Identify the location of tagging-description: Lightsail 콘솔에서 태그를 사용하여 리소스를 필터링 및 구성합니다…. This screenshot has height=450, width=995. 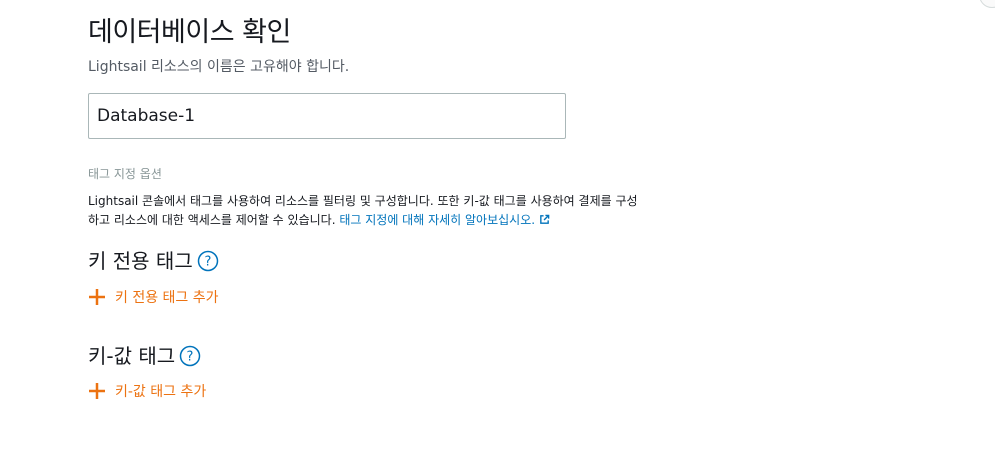
(388, 211).